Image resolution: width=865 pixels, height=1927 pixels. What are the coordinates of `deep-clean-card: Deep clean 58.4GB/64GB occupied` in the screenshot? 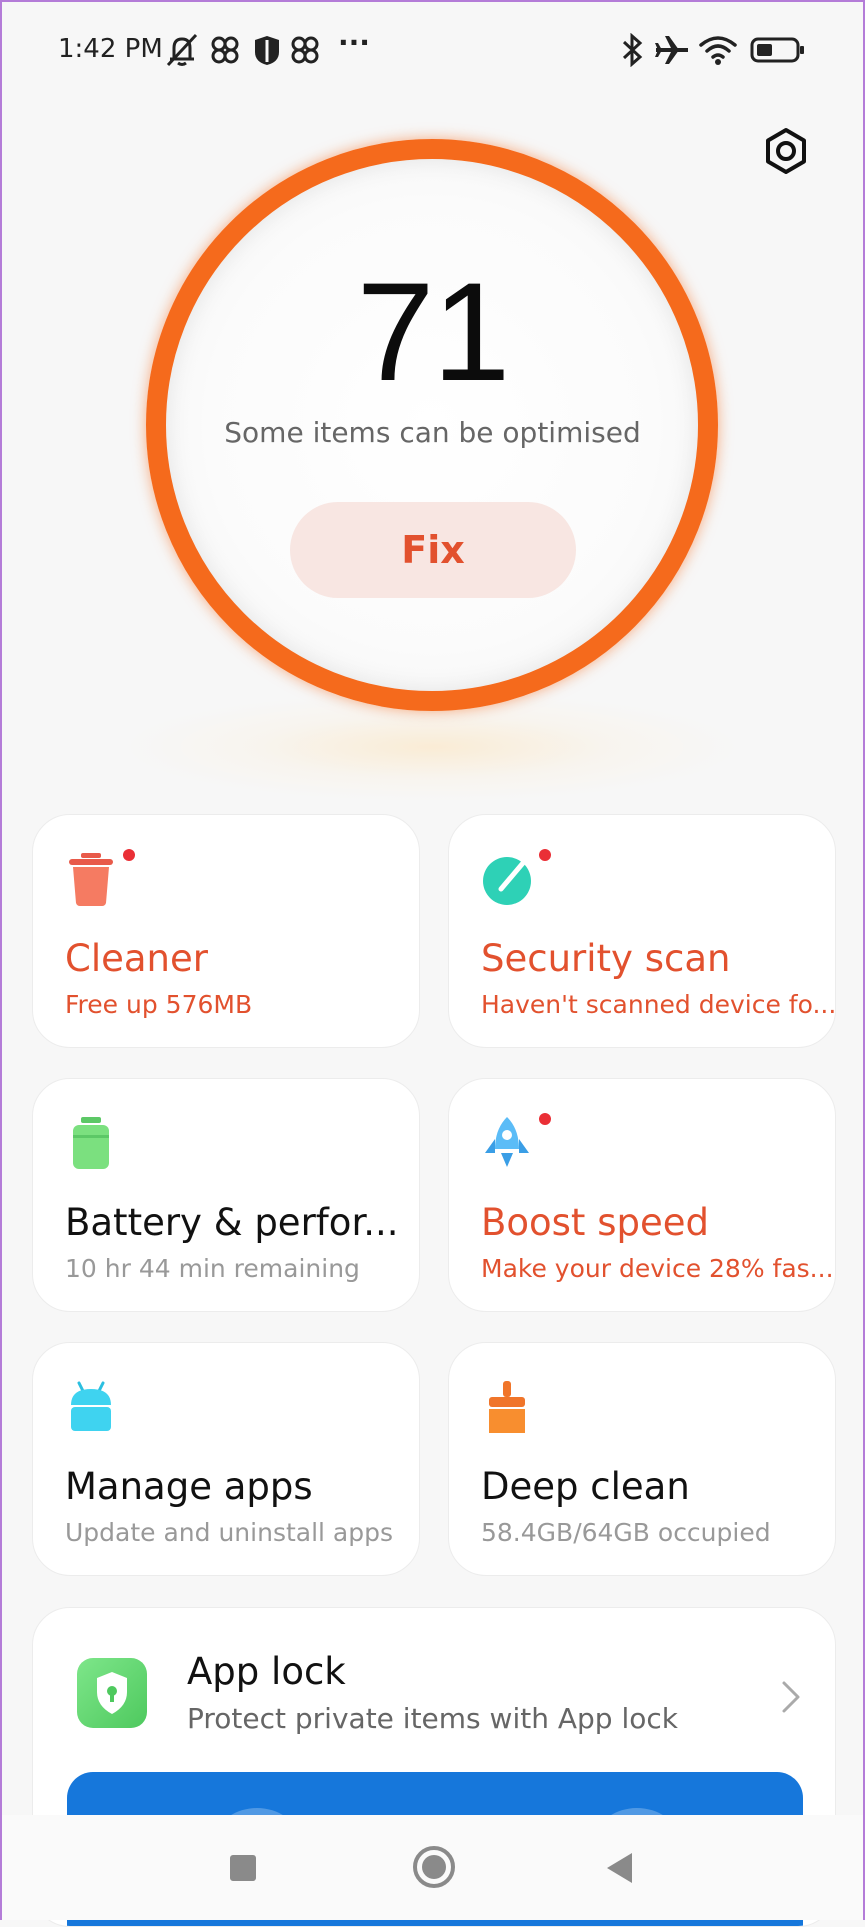 It's located at (642, 1459).